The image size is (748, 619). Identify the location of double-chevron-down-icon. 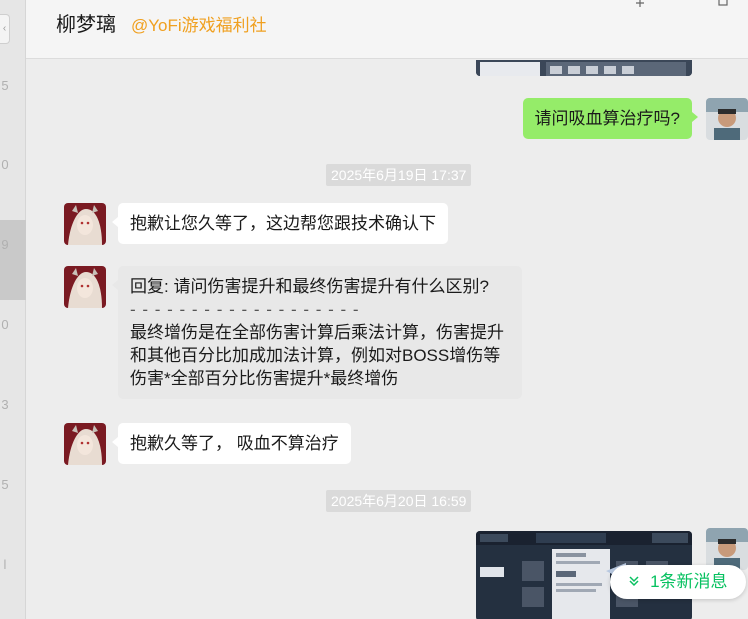
(636, 582).